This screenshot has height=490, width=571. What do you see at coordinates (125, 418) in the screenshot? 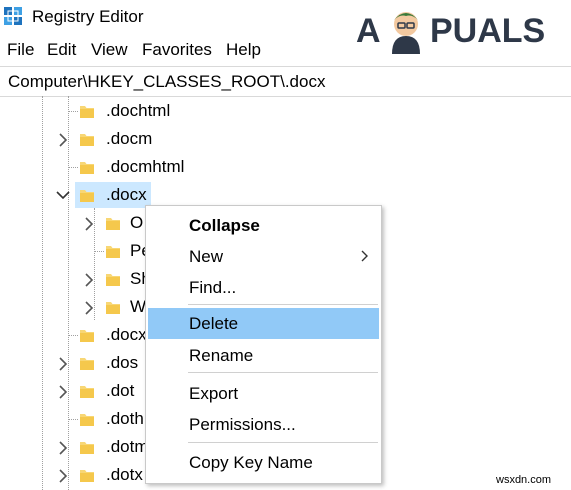
I see `tree-item-label: .doth` at bounding box center [125, 418].